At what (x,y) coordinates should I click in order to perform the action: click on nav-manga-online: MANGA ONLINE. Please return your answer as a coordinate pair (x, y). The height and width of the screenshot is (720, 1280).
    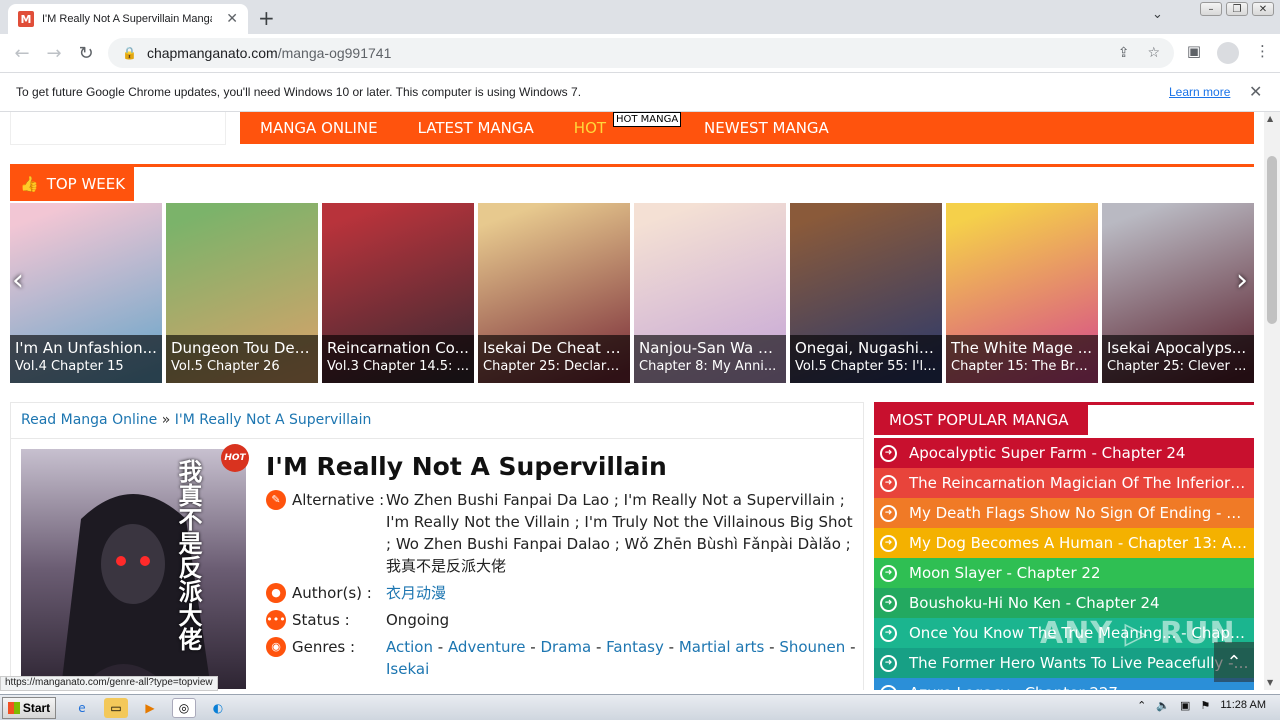
    Looking at the image, I should click on (319, 128).